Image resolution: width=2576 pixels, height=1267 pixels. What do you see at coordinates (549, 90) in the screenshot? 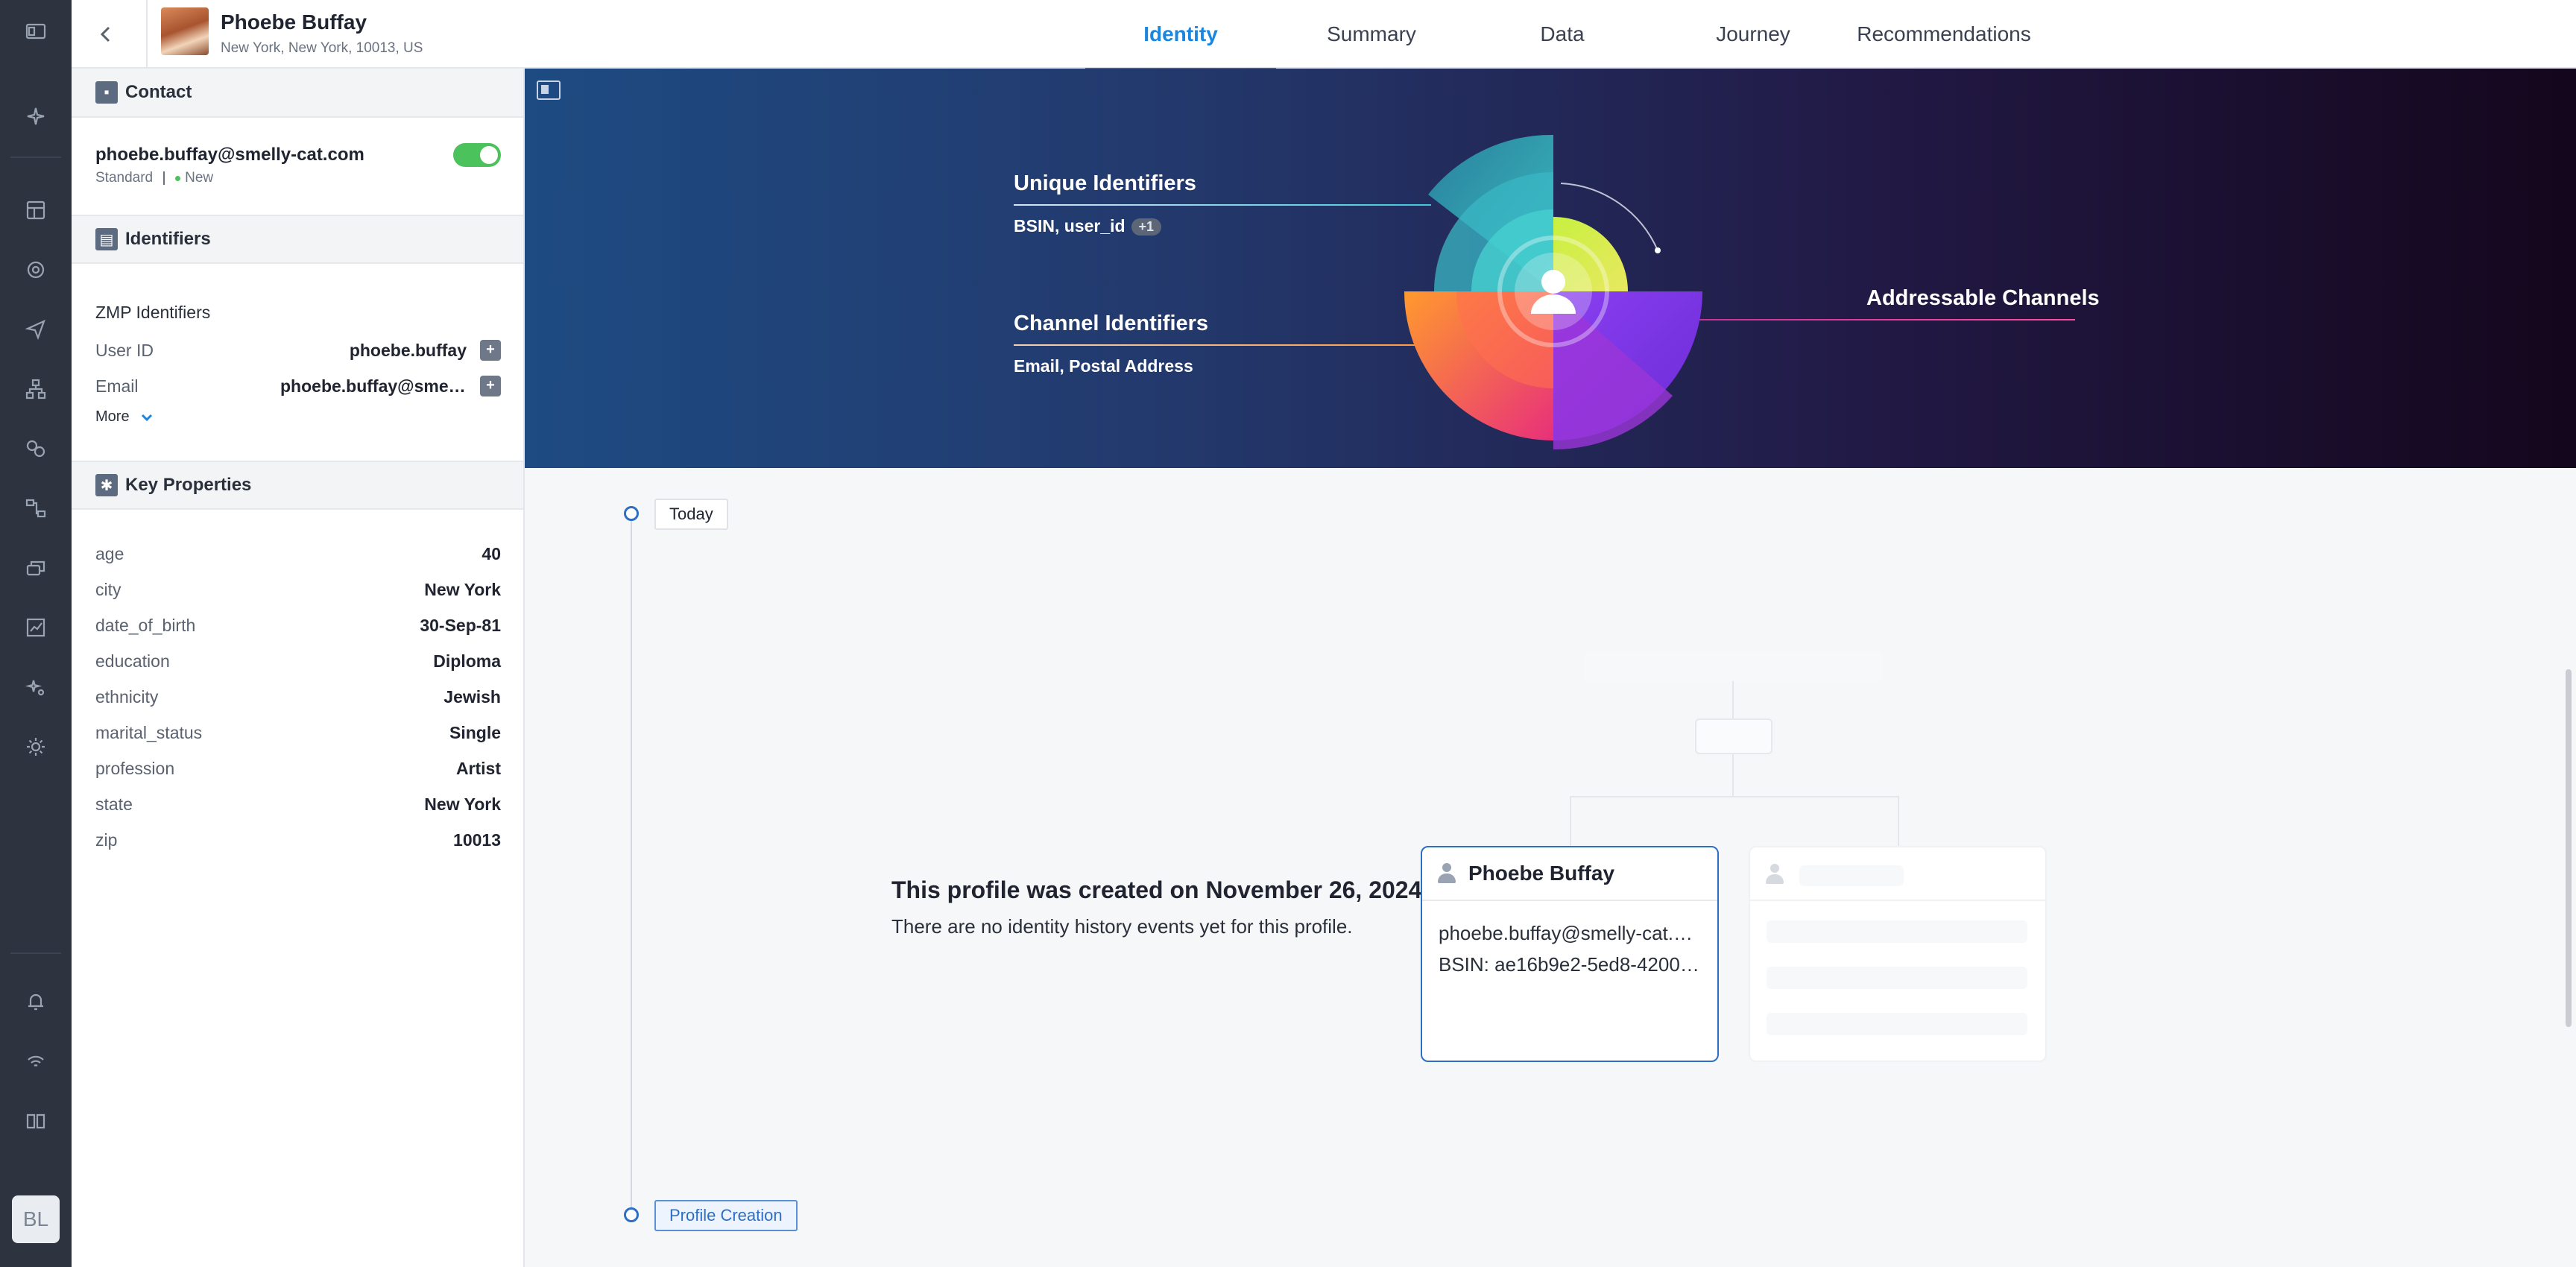
I see `collapse-panel-icon` at bounding box center [549, 90].